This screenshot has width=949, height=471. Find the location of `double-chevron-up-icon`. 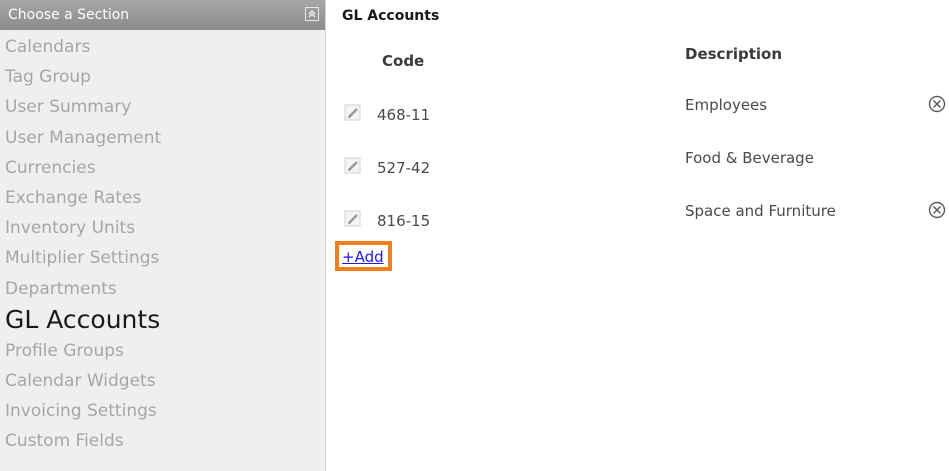

double-chevron-up-icon is located at coordinates (312, 14).